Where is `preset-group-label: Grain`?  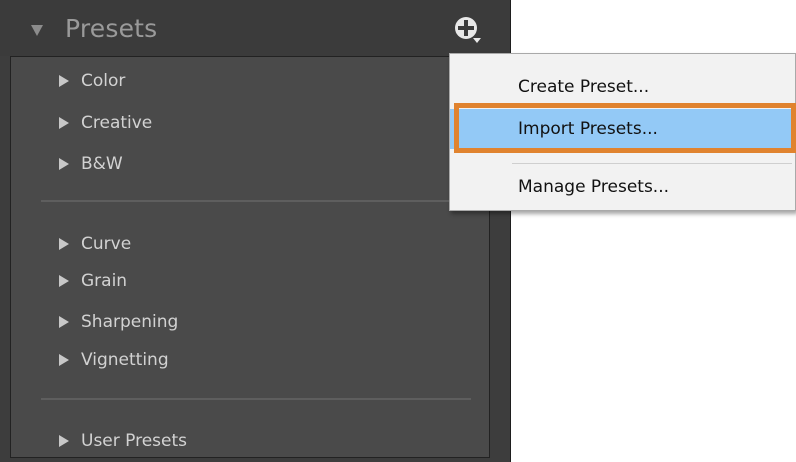
preset-group-label: Grain is located at coordinates (104, 281).